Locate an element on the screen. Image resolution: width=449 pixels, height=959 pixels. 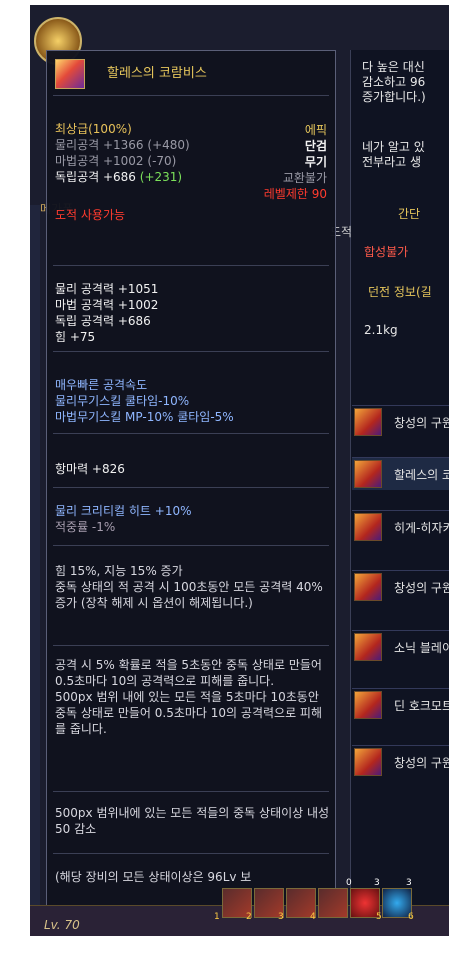
bg-text-line: 네가 알고 있 is located at coordinates (393, 147).